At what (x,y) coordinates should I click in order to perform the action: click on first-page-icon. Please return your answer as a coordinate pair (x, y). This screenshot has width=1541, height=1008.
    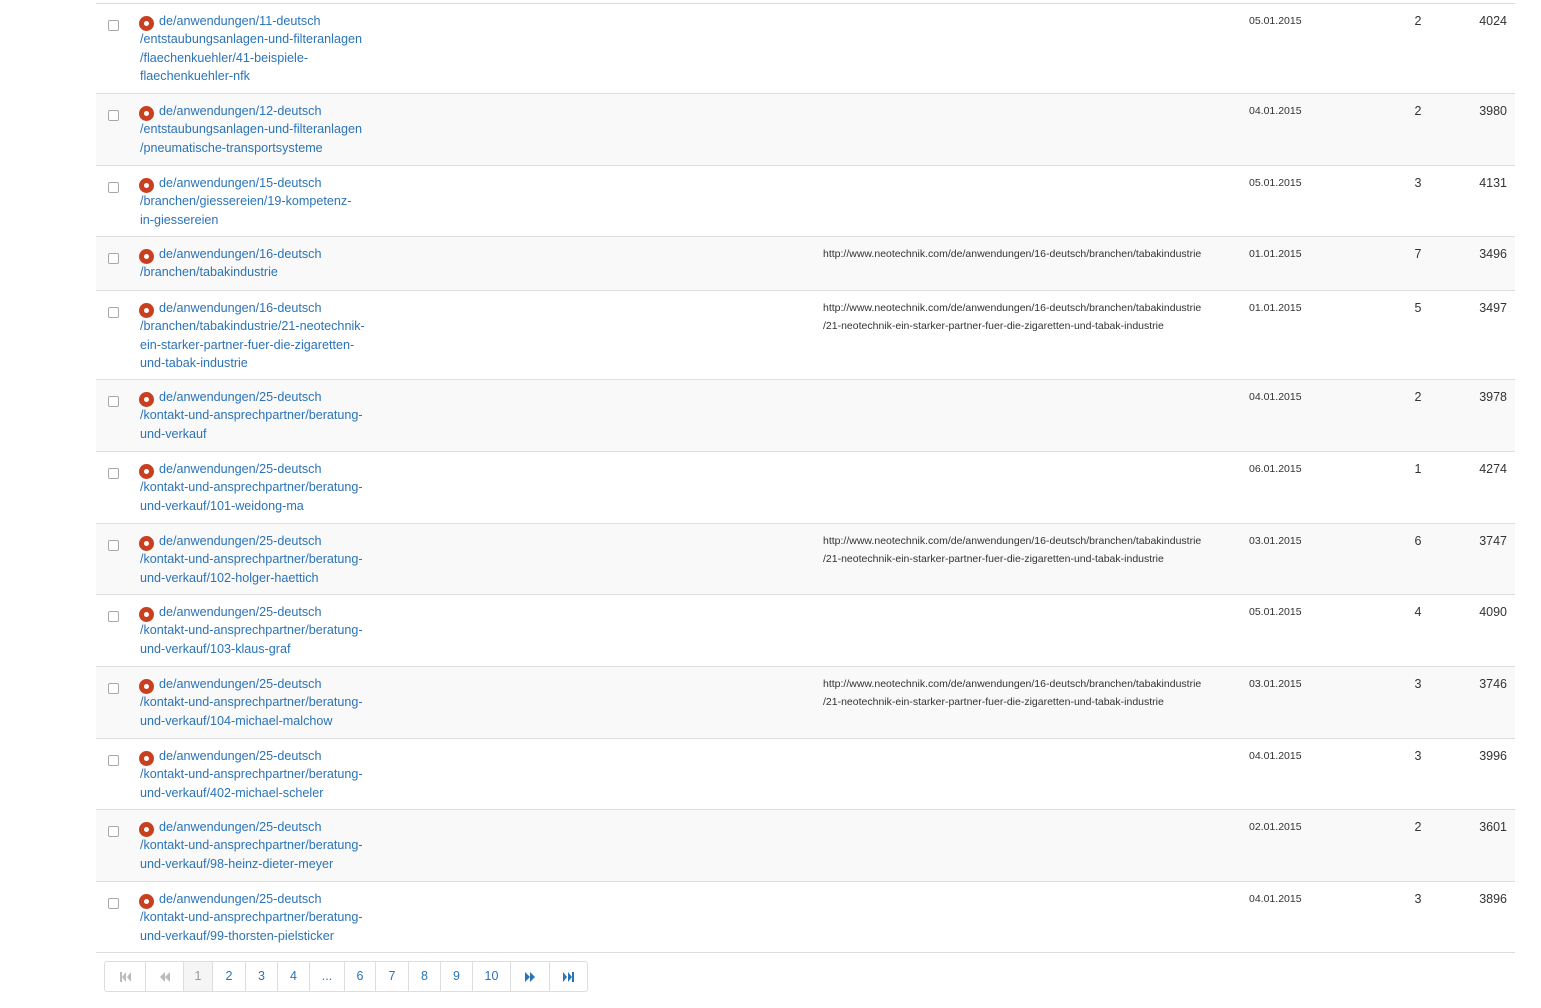
    Looking at the image, I should click on (125, 976).